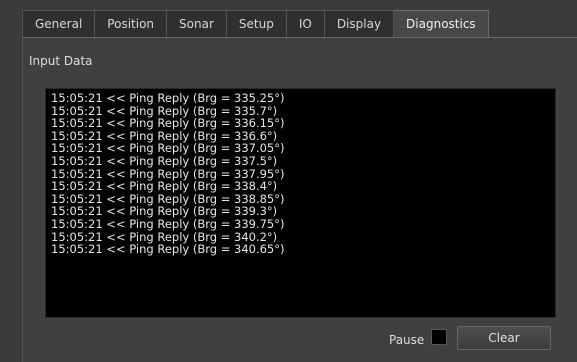 Image resolution: width=577 pixels, height=362 pixels. What do you see at coordinates (305, 23) in the screenshot?
I see `tab-io: IO` at bounding box center [305, 23].